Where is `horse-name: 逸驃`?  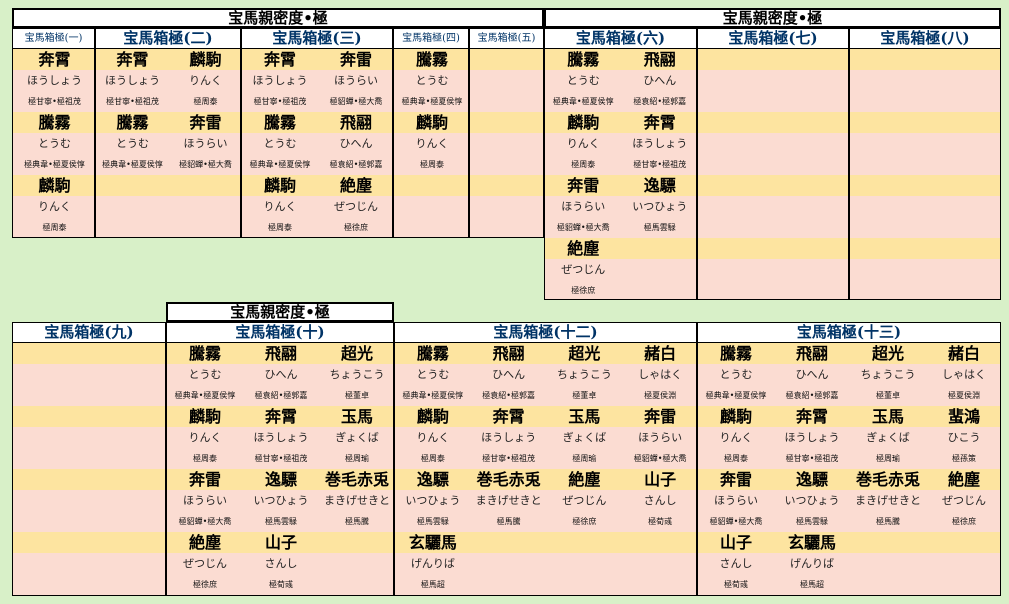 horse-name: 逸驃 is located at coordinates (811, 479).